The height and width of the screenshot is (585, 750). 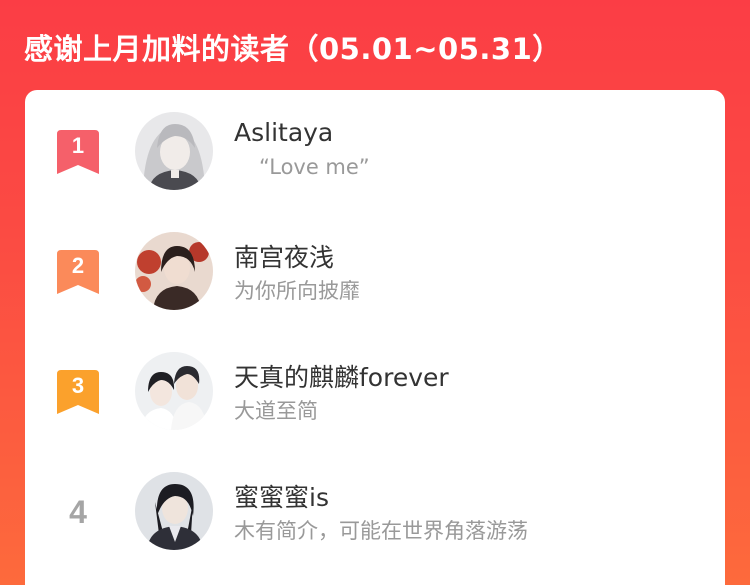 I want to click on rank-number: 2, so click(x=78, y=265).